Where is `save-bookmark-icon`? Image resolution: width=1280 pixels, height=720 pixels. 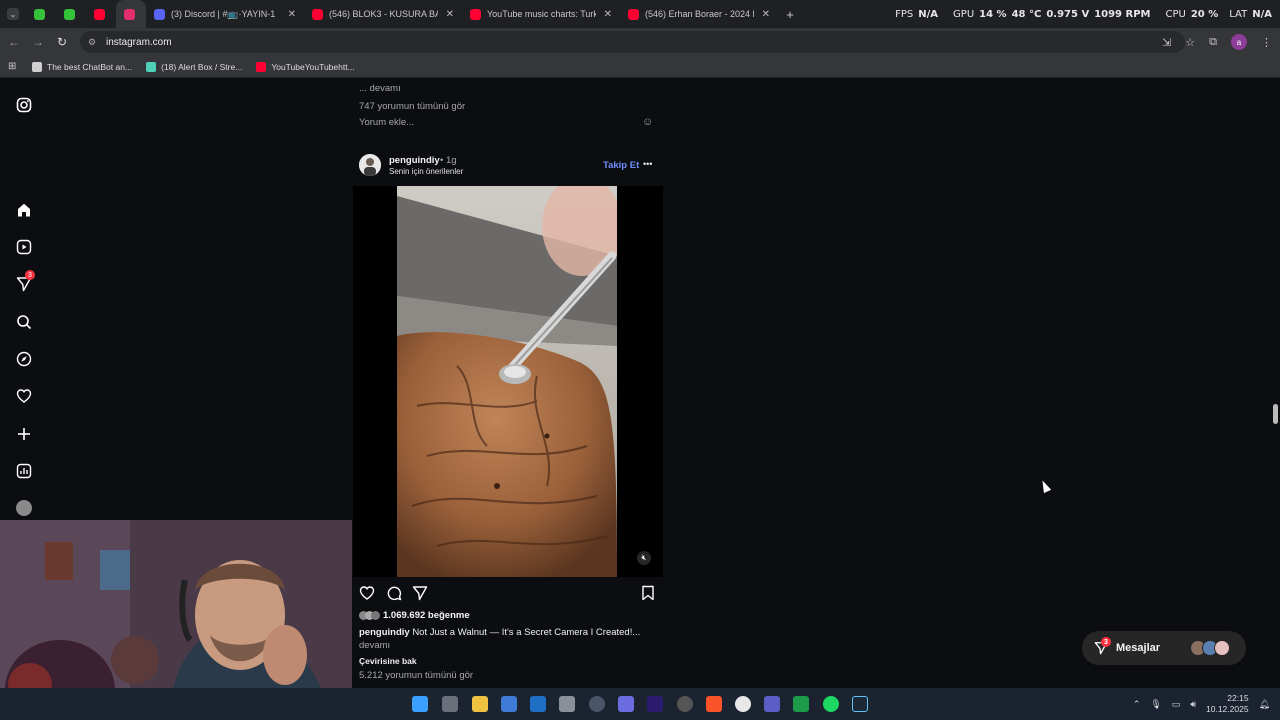 save-bookmark-icon is located at coordinates (648, 595).